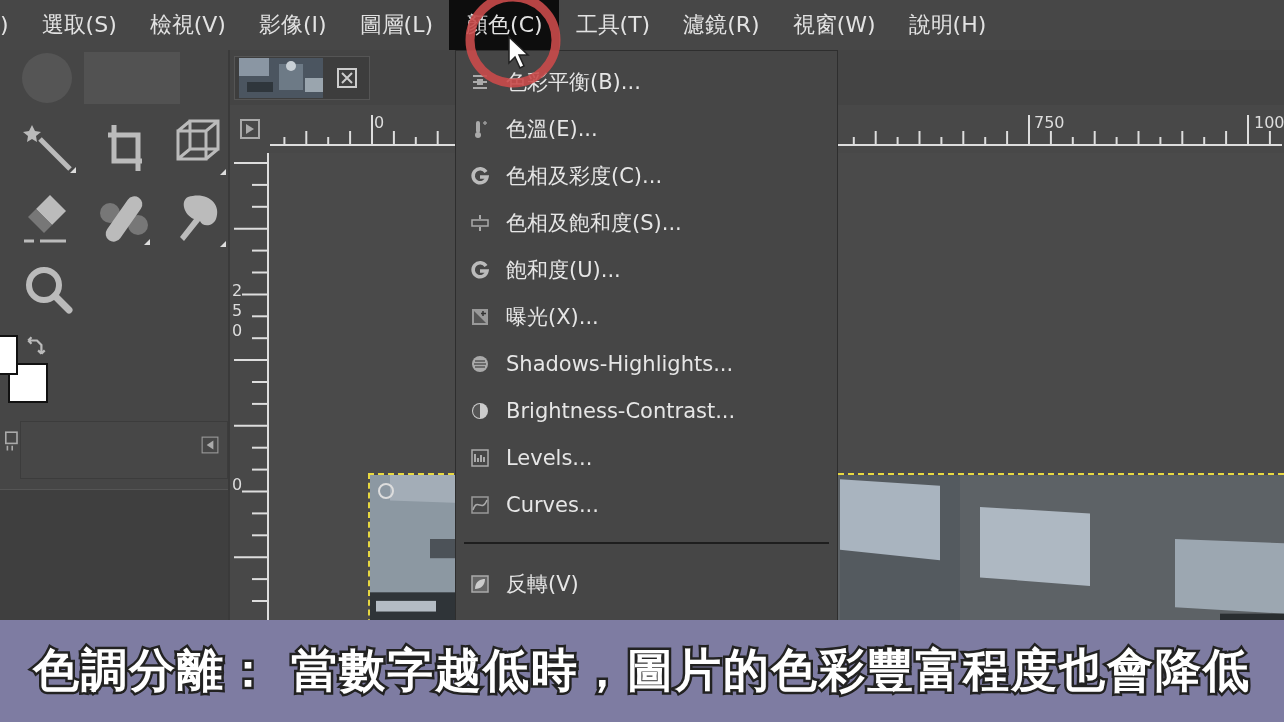 This screenshot has width=1284, height=722. Describe the element at coordinates (292, 25) in the screenshot. I see `menu-item: 影像(I)` at that location.